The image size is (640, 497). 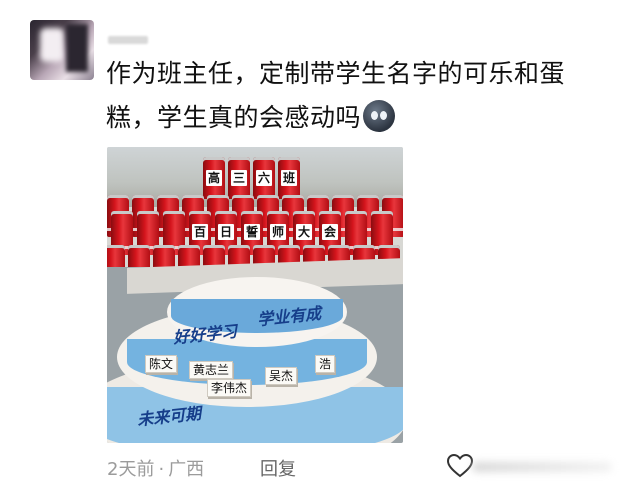 What do you see at coordinates (460, 466) in the screenshot?
I see `heart-icon` at bounding box center [460, 466].